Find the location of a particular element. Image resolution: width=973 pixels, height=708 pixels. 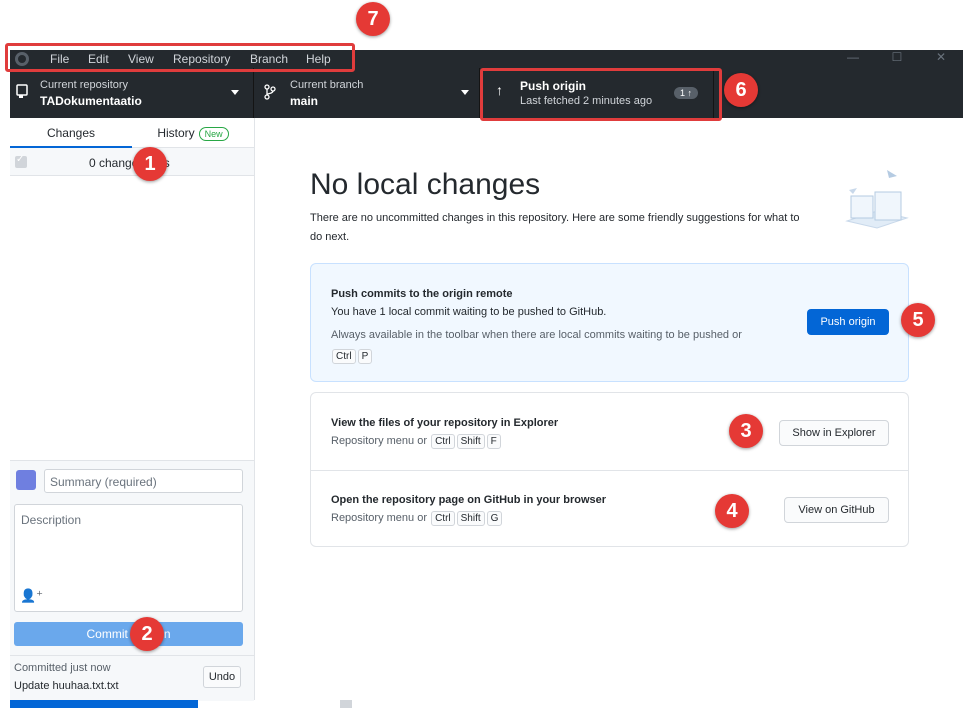

kbd-f: F is located at coordinates (493, 441).